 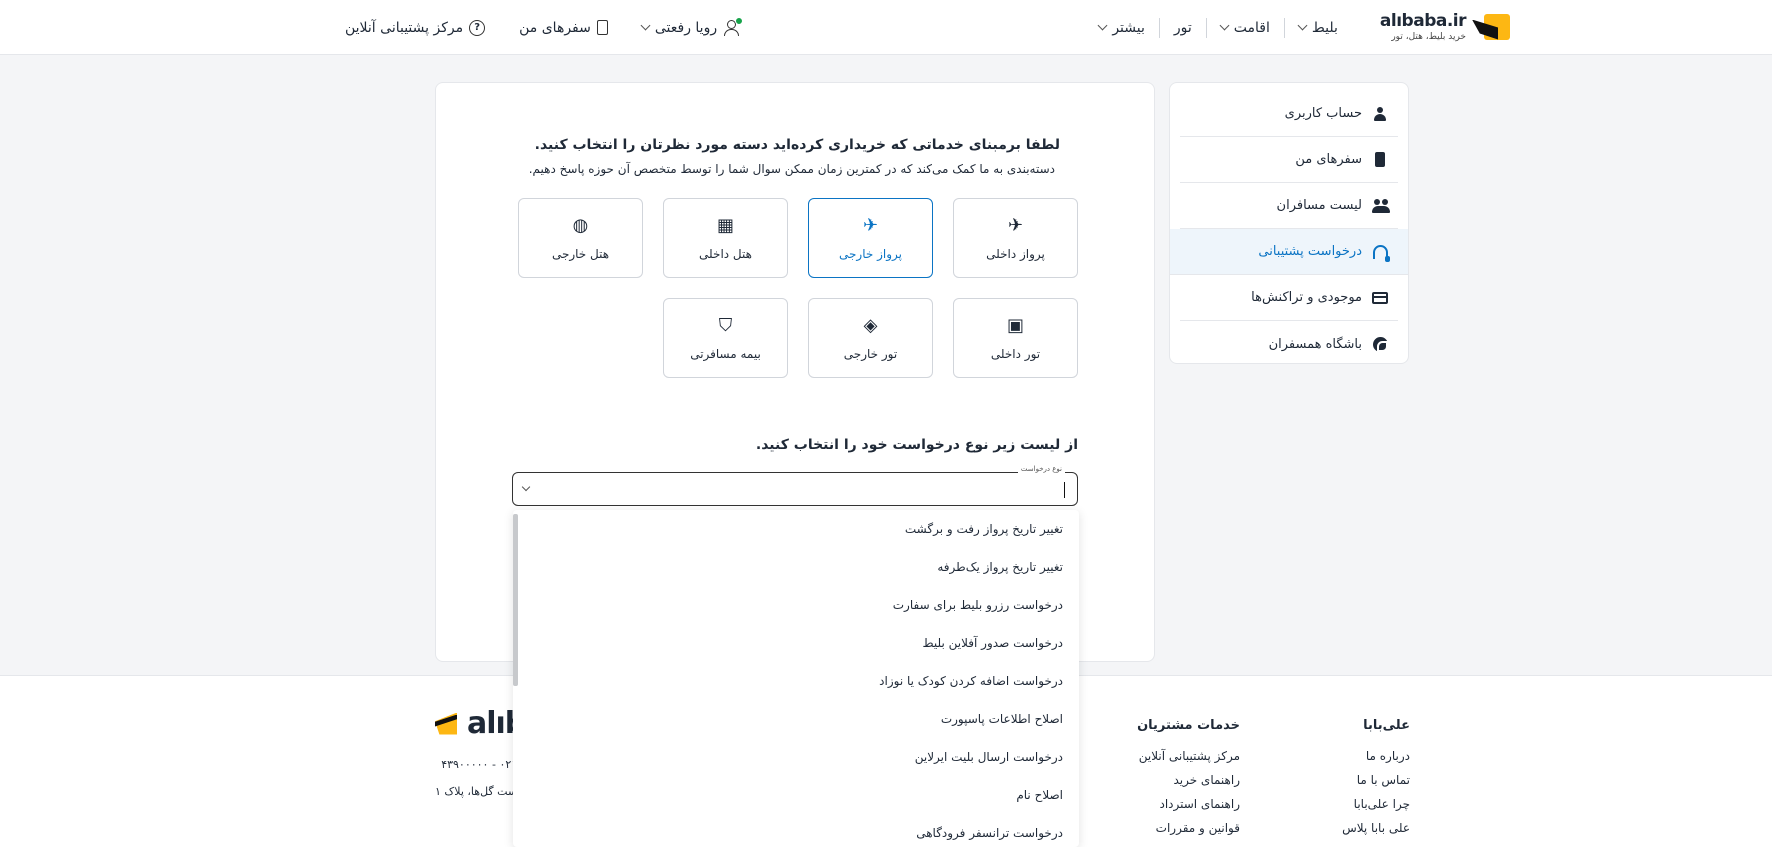 What do you see at coordinates (725, 238) in the screenshot?
I see `category-domestic-hotel: ▦ هتل داخلی` at bounding box center [725, 238].